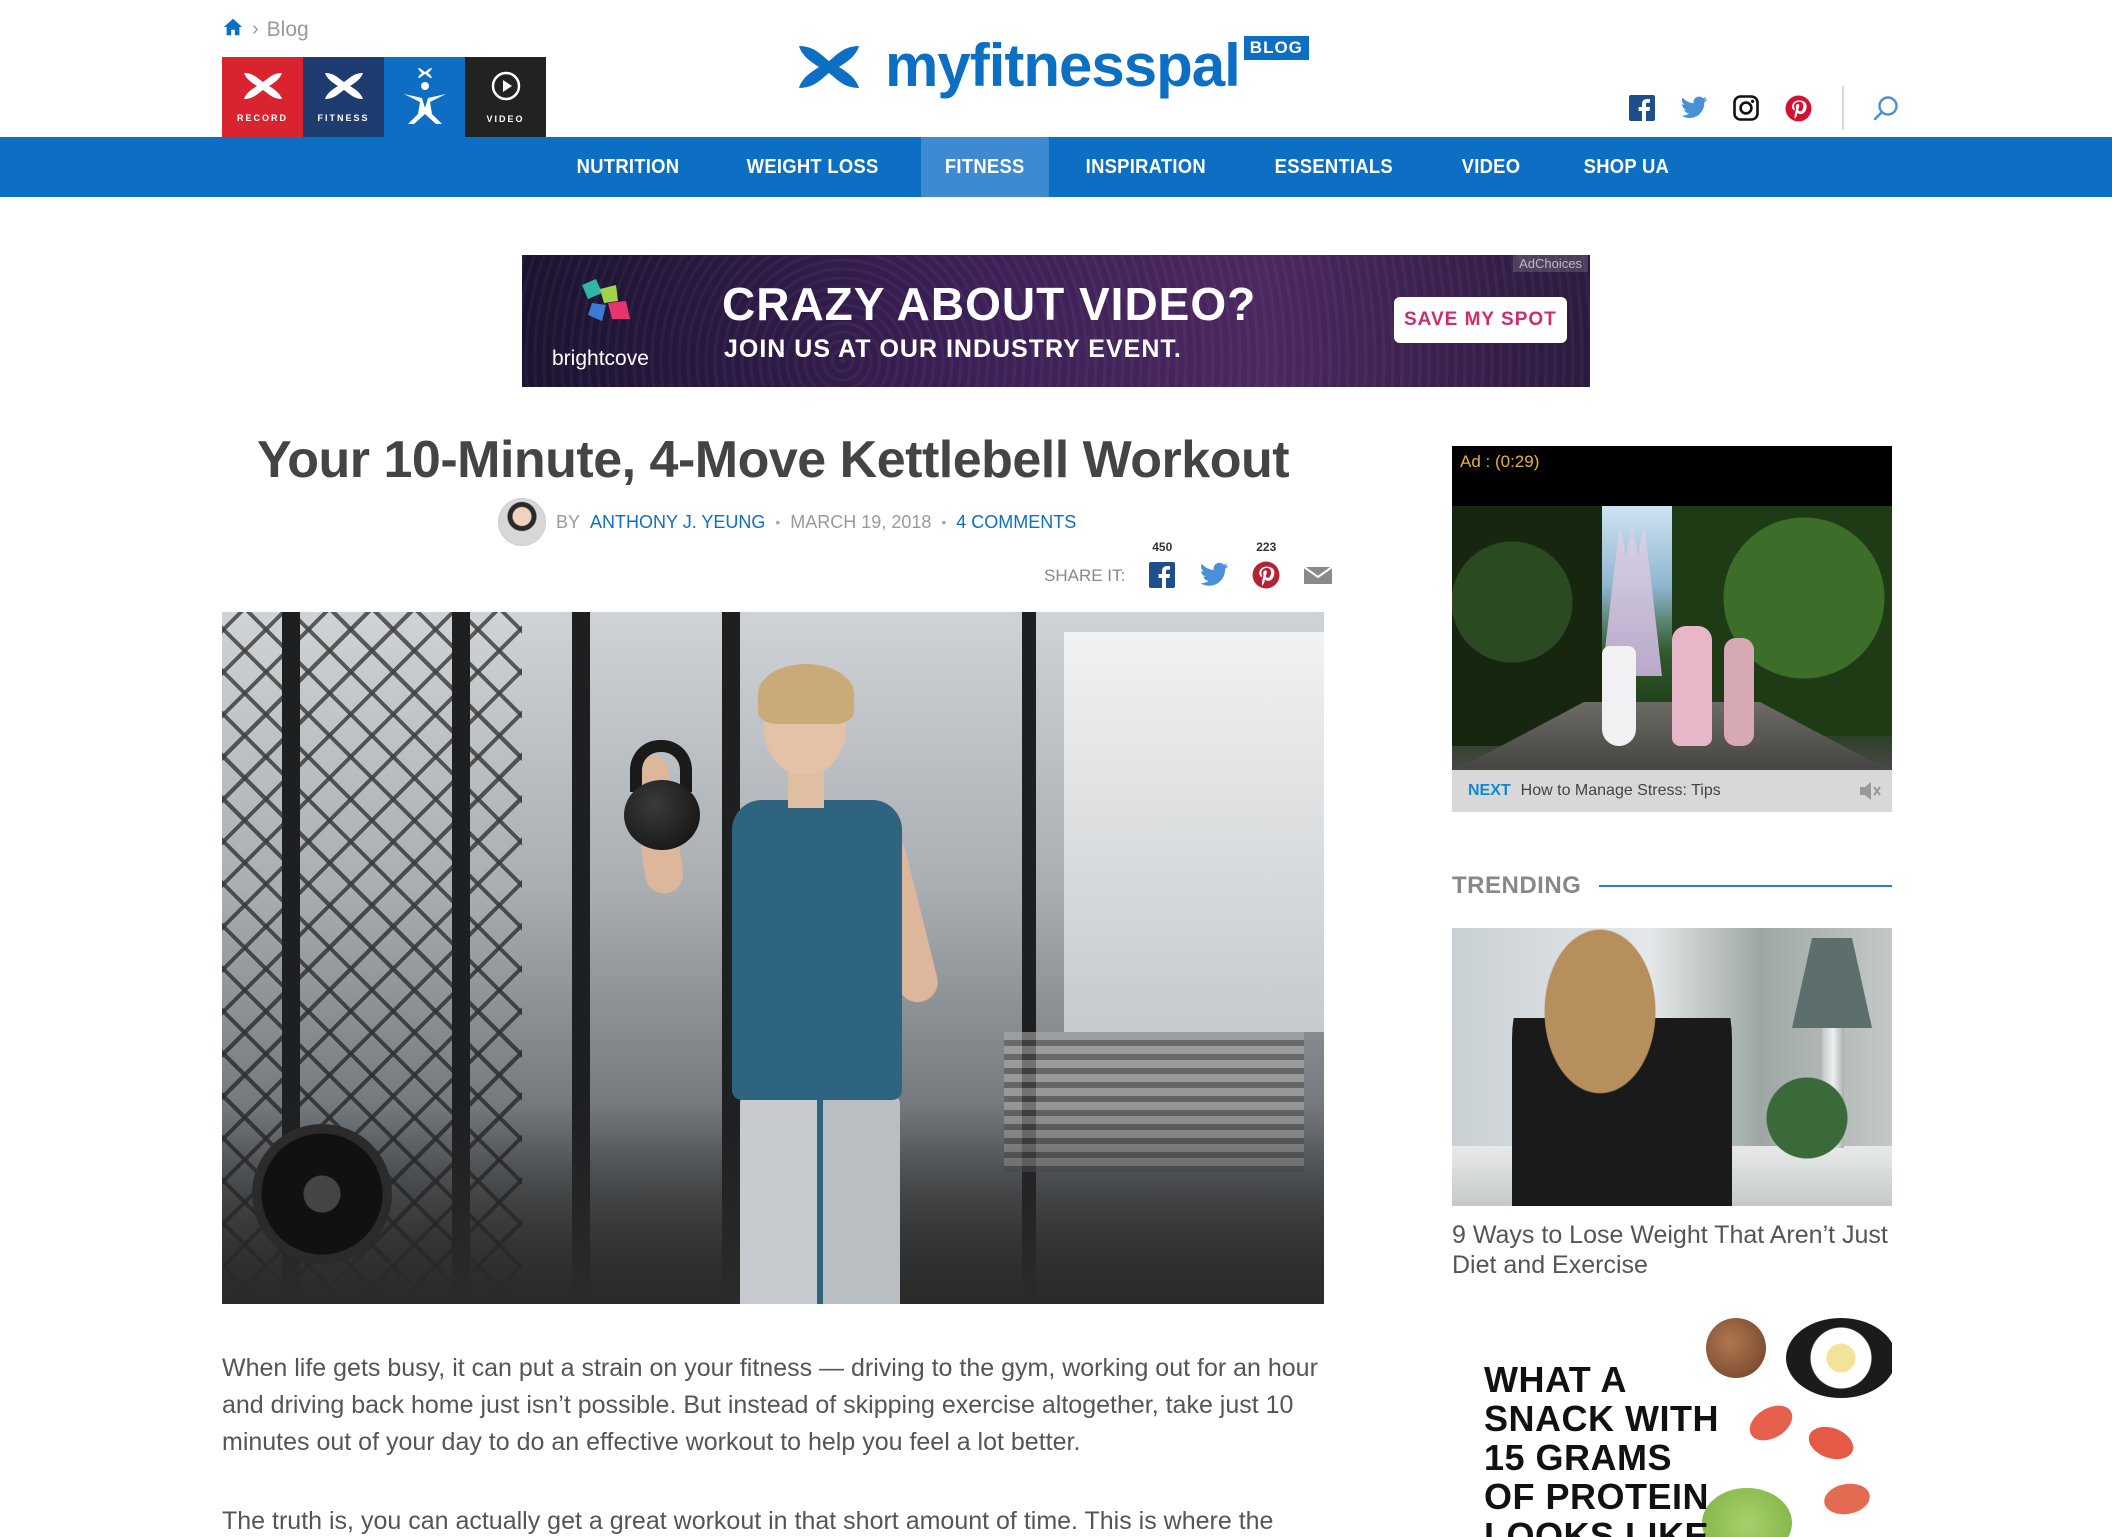 Image resolution: width=2112 pixels, height=1537 pixels. What do you see at coordinates (989, 304) in the screenshot?
I see `banner-headline: CRAZY ABOUT VIDEO?` at bounding box center [989, 304].